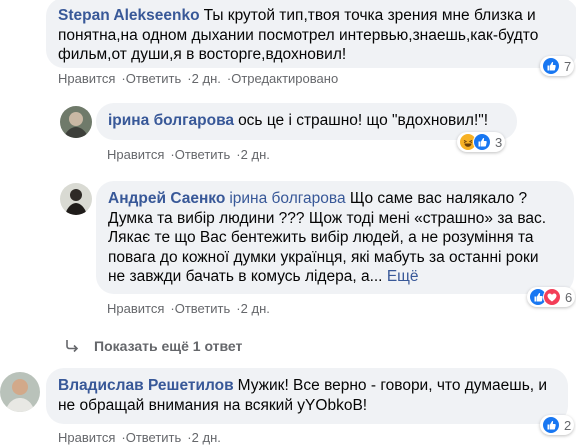 The height and width of the screenshot is (448, 576). Describe the element at coordinates (168, 346) in the screenshot. I see `show-more-replies-label: Показать ещё 1 ответ` at that location.